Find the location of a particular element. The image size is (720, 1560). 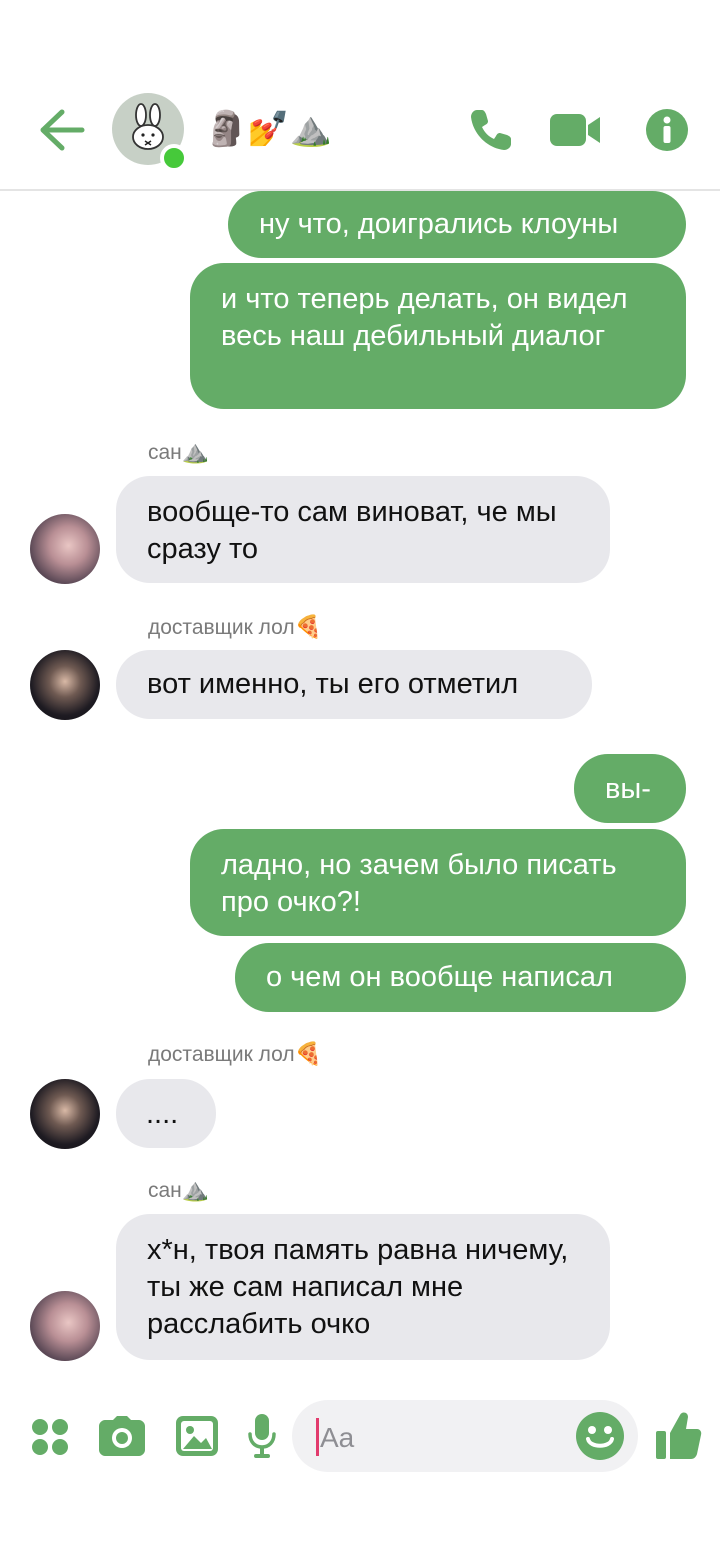

online-status-badge is located at coordinates (174, 158).